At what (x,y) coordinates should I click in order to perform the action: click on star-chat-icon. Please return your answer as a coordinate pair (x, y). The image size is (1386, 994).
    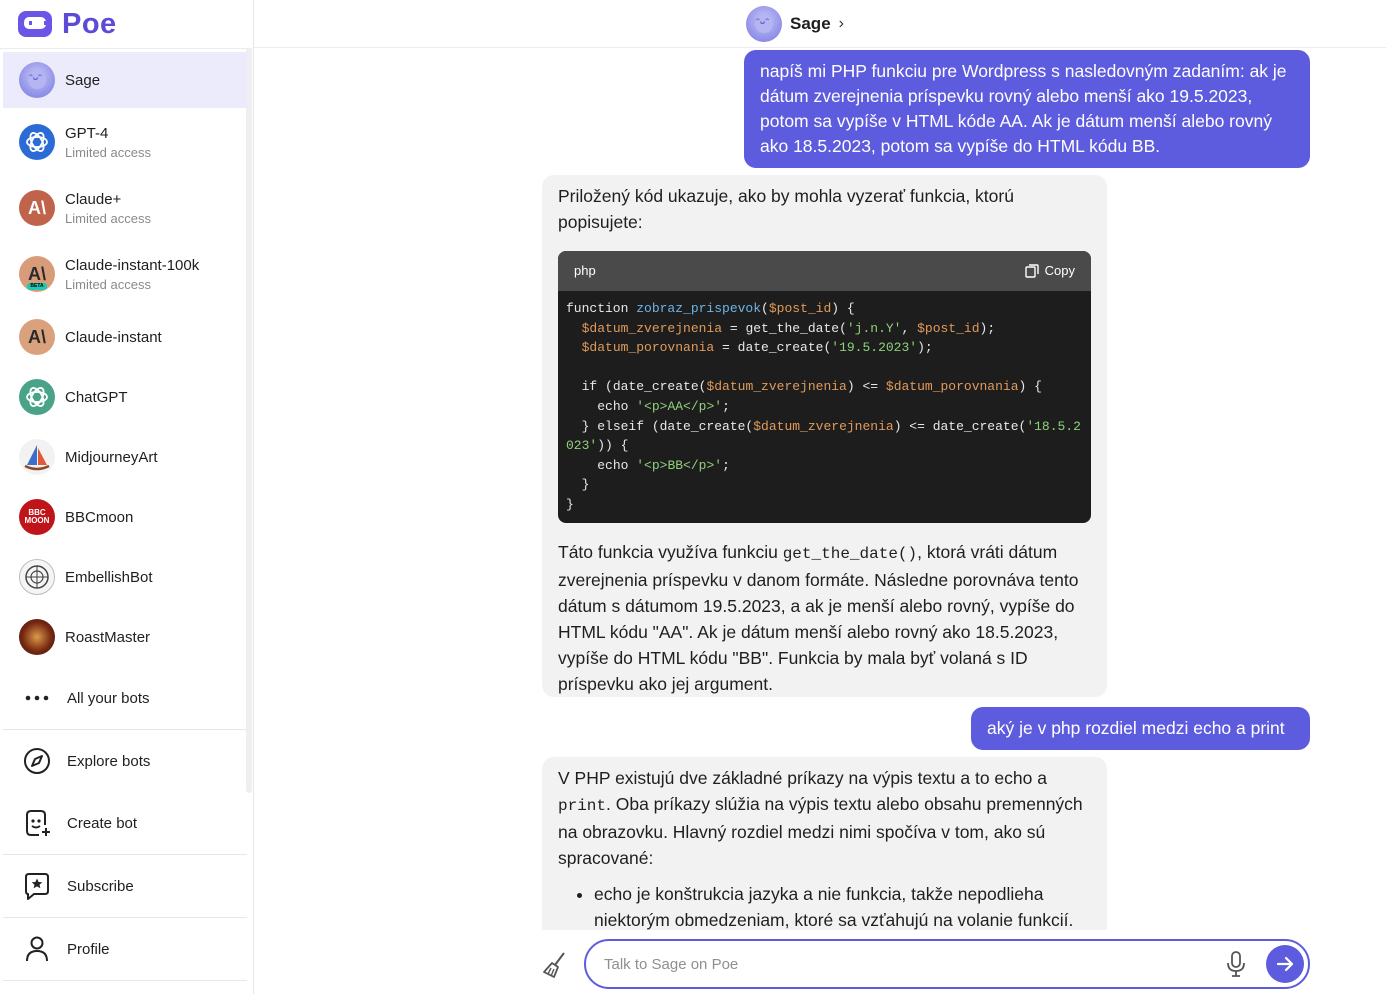
    Looking at the image, I should click on (37, 886).